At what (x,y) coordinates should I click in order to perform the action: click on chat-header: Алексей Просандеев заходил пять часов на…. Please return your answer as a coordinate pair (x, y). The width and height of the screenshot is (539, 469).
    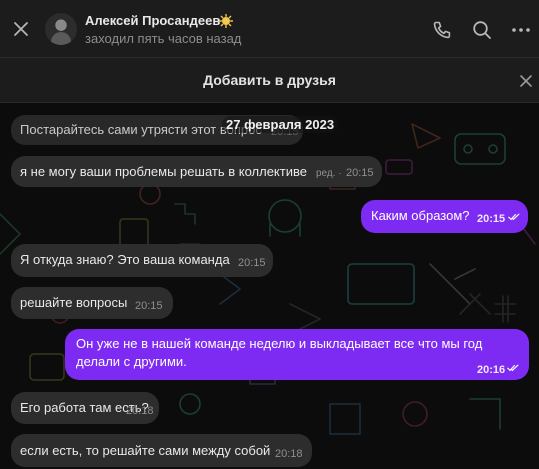
    Looking at the image, I should click on (269, 29).